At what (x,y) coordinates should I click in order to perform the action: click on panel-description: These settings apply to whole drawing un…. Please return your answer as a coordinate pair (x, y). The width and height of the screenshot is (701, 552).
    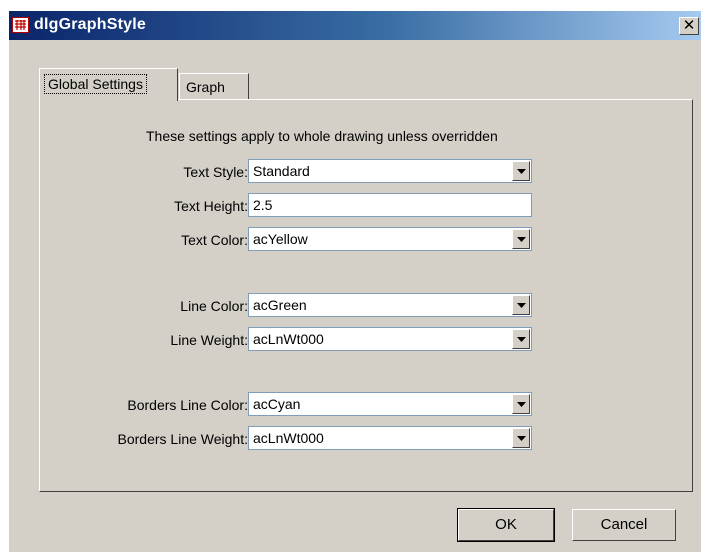
    Looking at the image, I should click on (322, 136).